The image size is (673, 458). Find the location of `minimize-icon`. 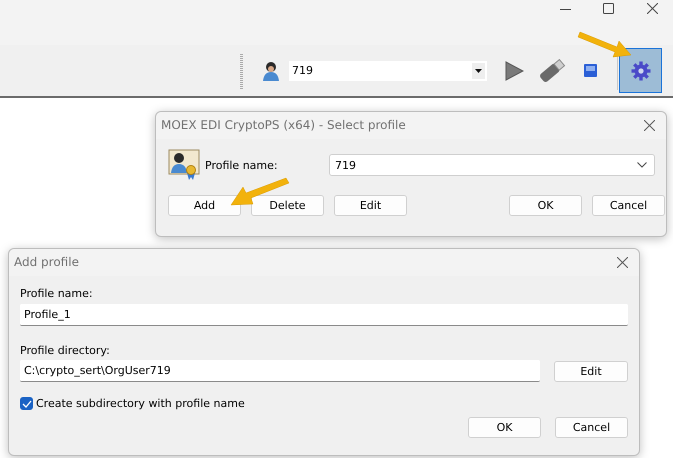

minimize-icon is located at coordinates (565, 10).